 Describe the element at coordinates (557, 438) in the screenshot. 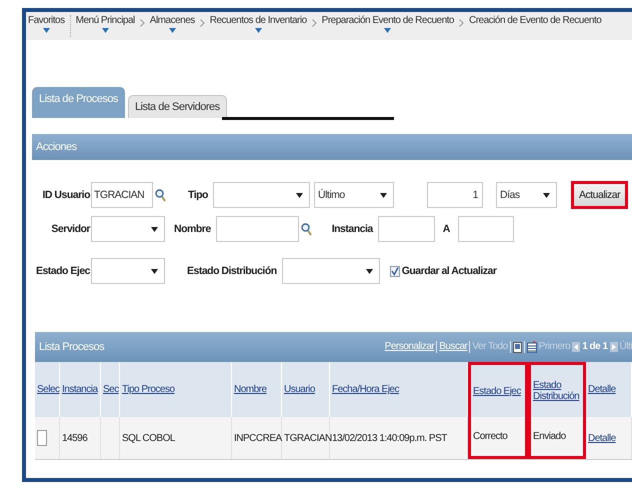

I see `table-cell: Enviado` at that location.